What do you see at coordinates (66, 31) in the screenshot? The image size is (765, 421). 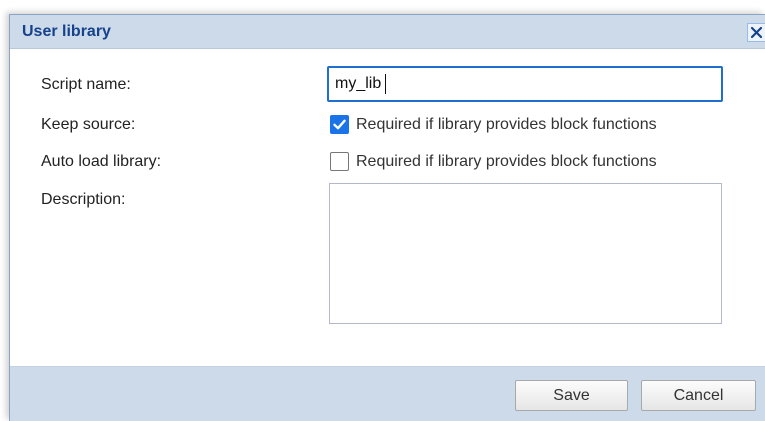 I see `dialog-title: User library` at bounding box center [66, 31].